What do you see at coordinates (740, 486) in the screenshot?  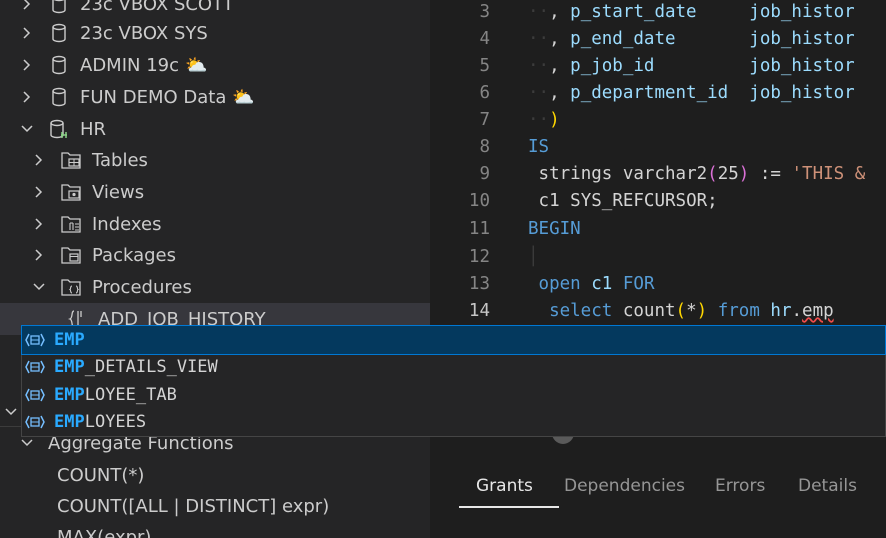 I see `tab-errors: Errors` at bounding box center [740, 486].